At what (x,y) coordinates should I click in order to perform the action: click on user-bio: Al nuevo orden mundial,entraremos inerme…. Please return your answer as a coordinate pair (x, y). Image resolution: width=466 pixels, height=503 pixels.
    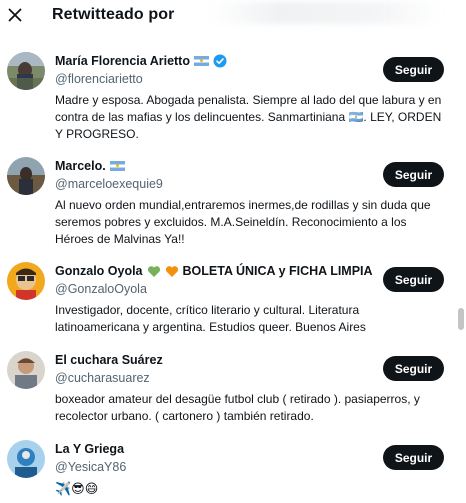
    Looking at the image, I should click on (243, 222).